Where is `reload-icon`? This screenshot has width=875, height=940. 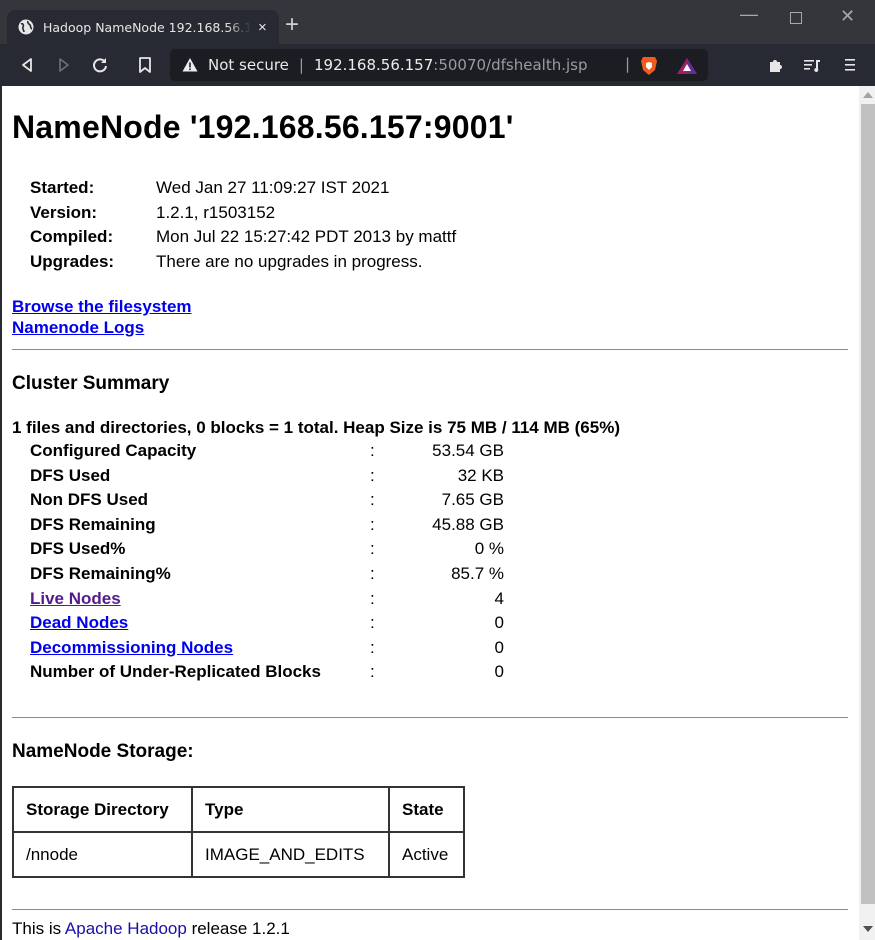 reload-icon is located at coordinates (100, 65).